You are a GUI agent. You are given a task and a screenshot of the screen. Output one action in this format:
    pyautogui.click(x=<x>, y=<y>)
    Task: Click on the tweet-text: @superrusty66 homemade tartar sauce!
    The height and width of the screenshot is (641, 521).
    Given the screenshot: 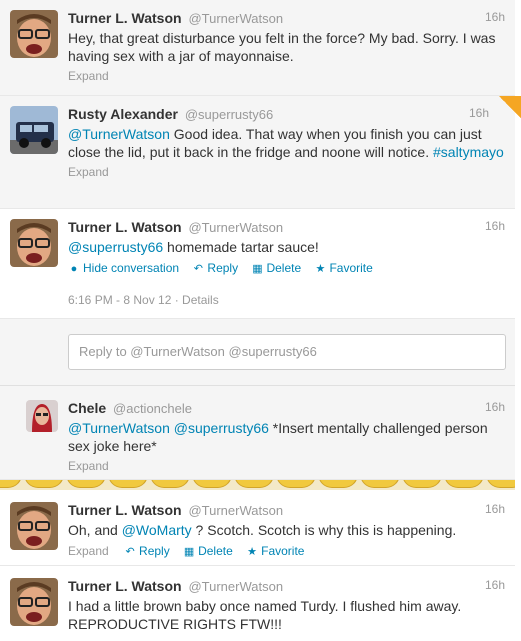 What is the action you would take?
    pyautogui.click(x=286, y=247)
    